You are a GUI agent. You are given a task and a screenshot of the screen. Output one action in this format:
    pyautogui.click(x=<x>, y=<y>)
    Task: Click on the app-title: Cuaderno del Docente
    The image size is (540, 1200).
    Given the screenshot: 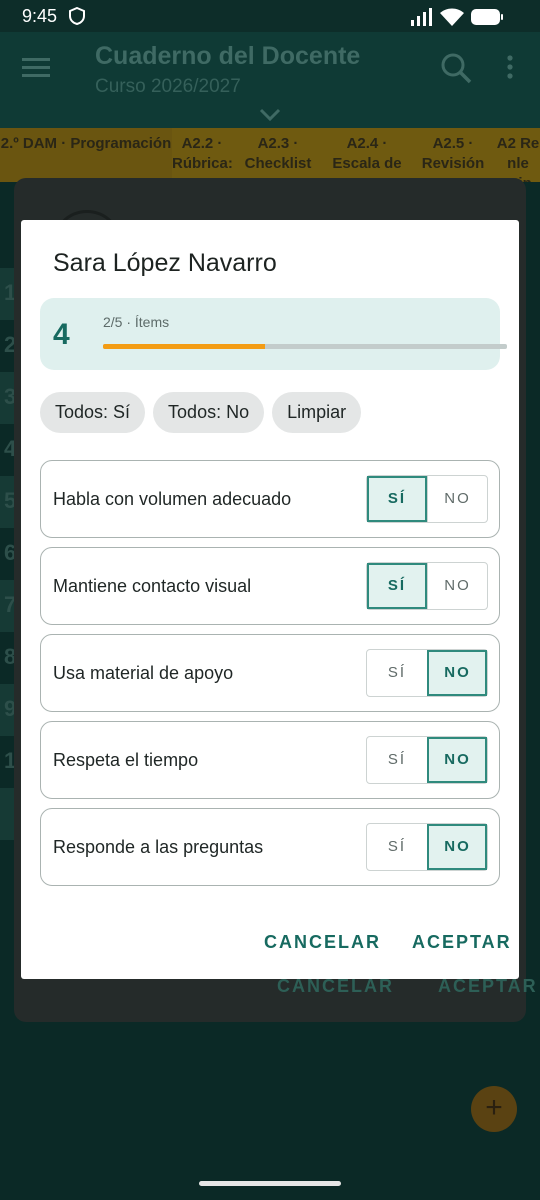 What is the action you would take?
    pyautogui.click(x=228, y=56)
    